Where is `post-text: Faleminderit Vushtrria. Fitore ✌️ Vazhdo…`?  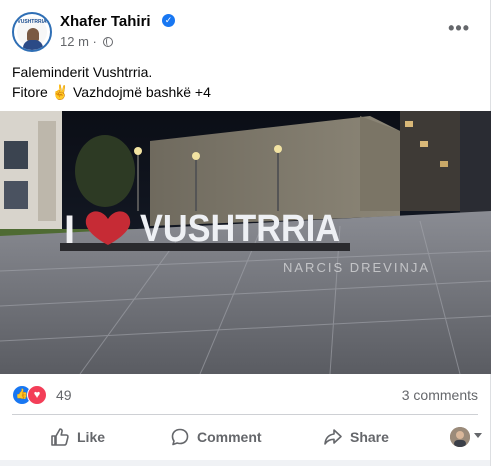
post-text: Faleminderit Vushtrria. Fitore ✌️ Vazhdo… is located at coordinates (245, 82).